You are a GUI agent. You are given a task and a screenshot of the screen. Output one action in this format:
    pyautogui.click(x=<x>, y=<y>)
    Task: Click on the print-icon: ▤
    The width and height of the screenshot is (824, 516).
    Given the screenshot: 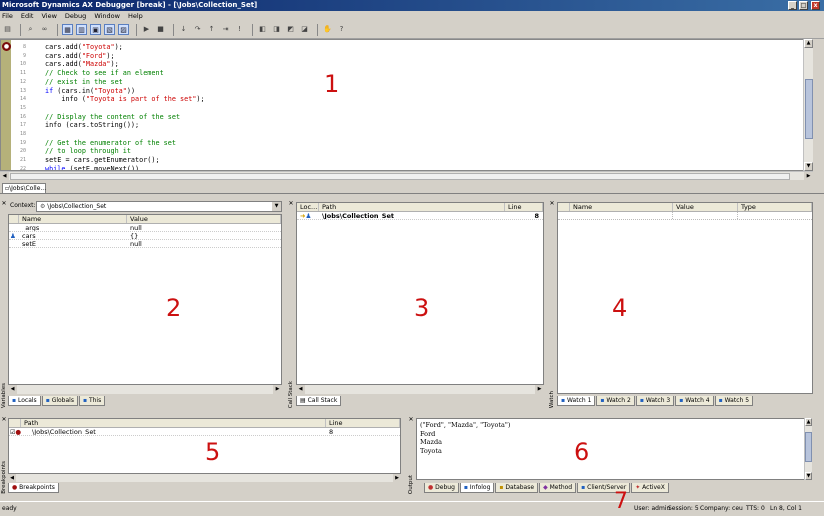 What is the action you would take?
    pyautogui.click(x=7, y=29)
    